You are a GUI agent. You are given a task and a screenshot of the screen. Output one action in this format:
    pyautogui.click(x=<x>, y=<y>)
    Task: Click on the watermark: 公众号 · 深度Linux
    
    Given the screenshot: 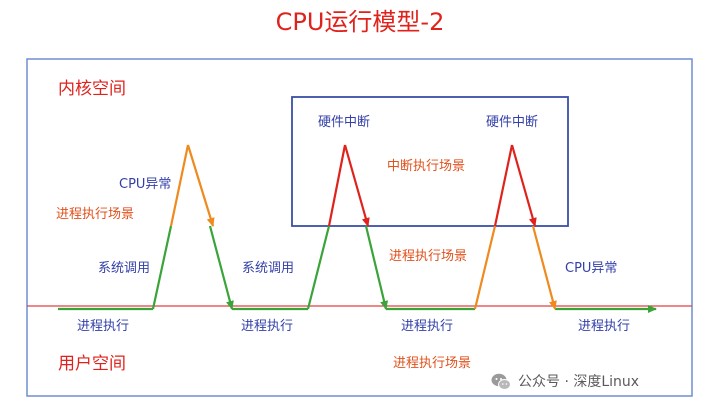 What is the action you would take?
    pyautogui.click(x=564, y=382)
    